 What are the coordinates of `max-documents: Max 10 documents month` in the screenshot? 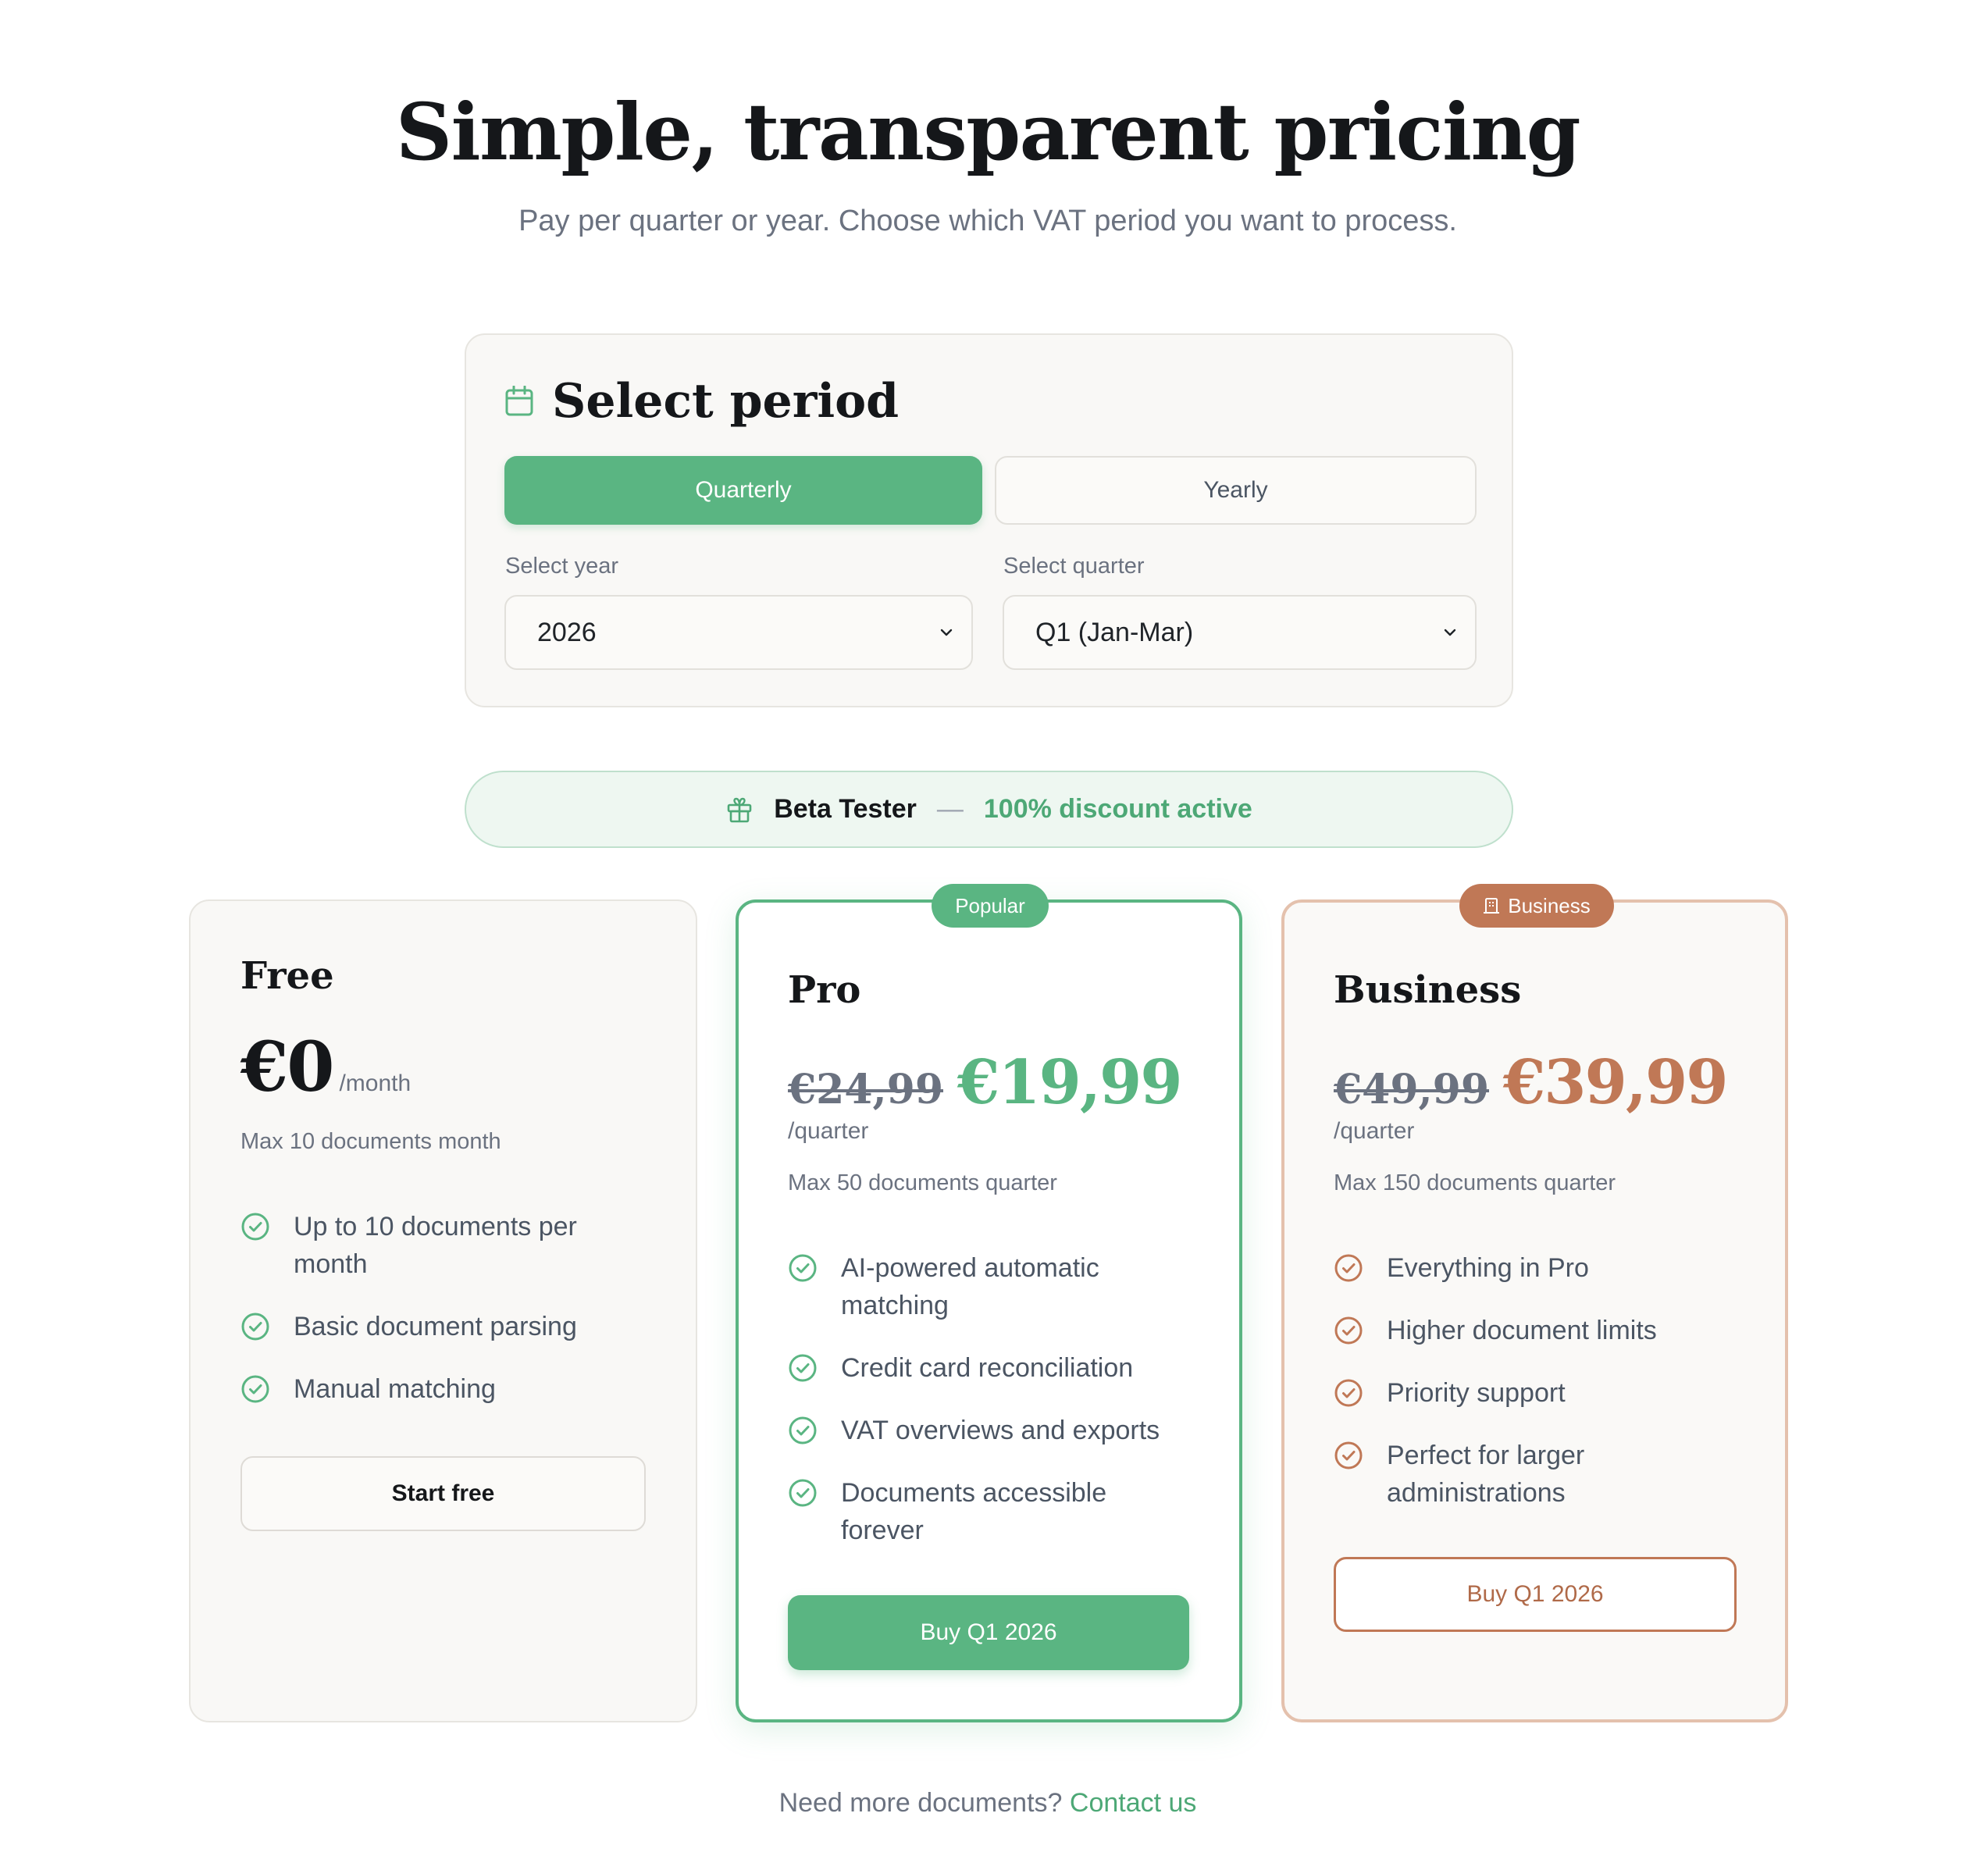 It's located at (370, 1141).